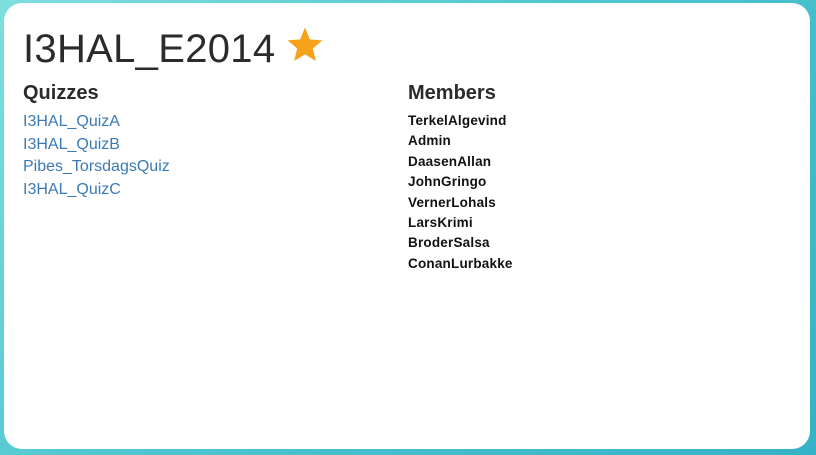 The image size is (816, 455). Describe the element at coordinates (449, 243) in the screenshot. I see `member-item: BroderSalsa` at that location.